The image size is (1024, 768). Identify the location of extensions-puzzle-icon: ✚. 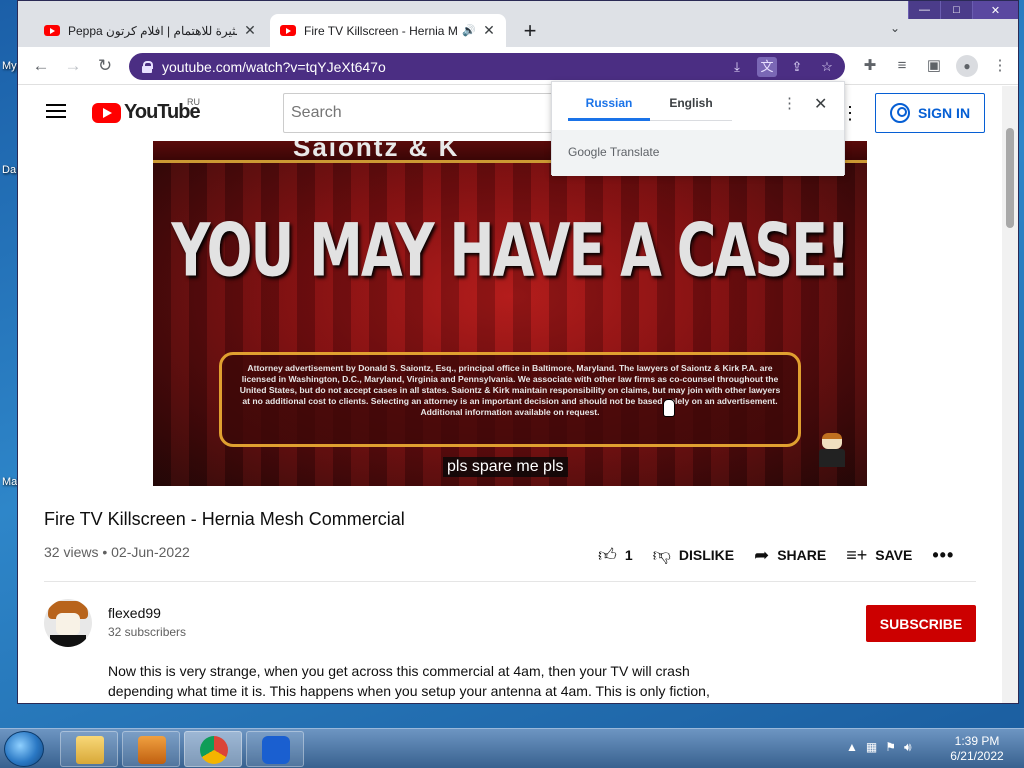
(870, 66).